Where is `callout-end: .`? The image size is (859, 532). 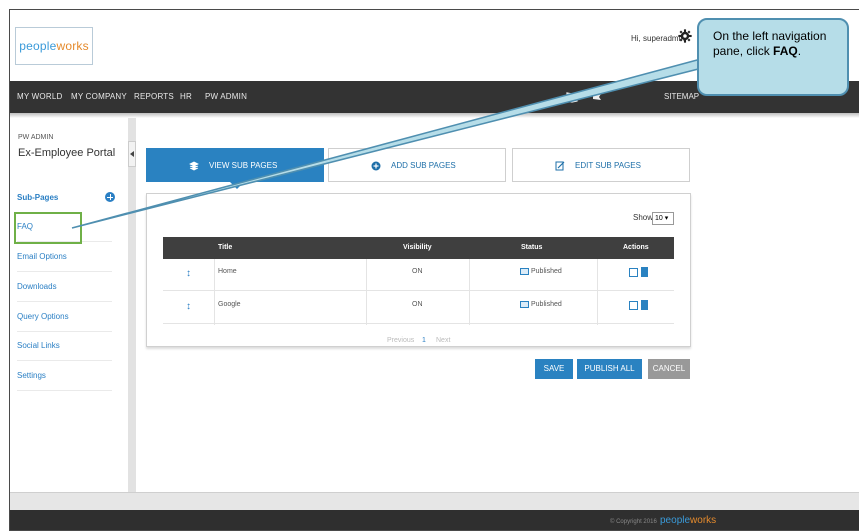
callout-end: . is located at coordinates (799, 51).